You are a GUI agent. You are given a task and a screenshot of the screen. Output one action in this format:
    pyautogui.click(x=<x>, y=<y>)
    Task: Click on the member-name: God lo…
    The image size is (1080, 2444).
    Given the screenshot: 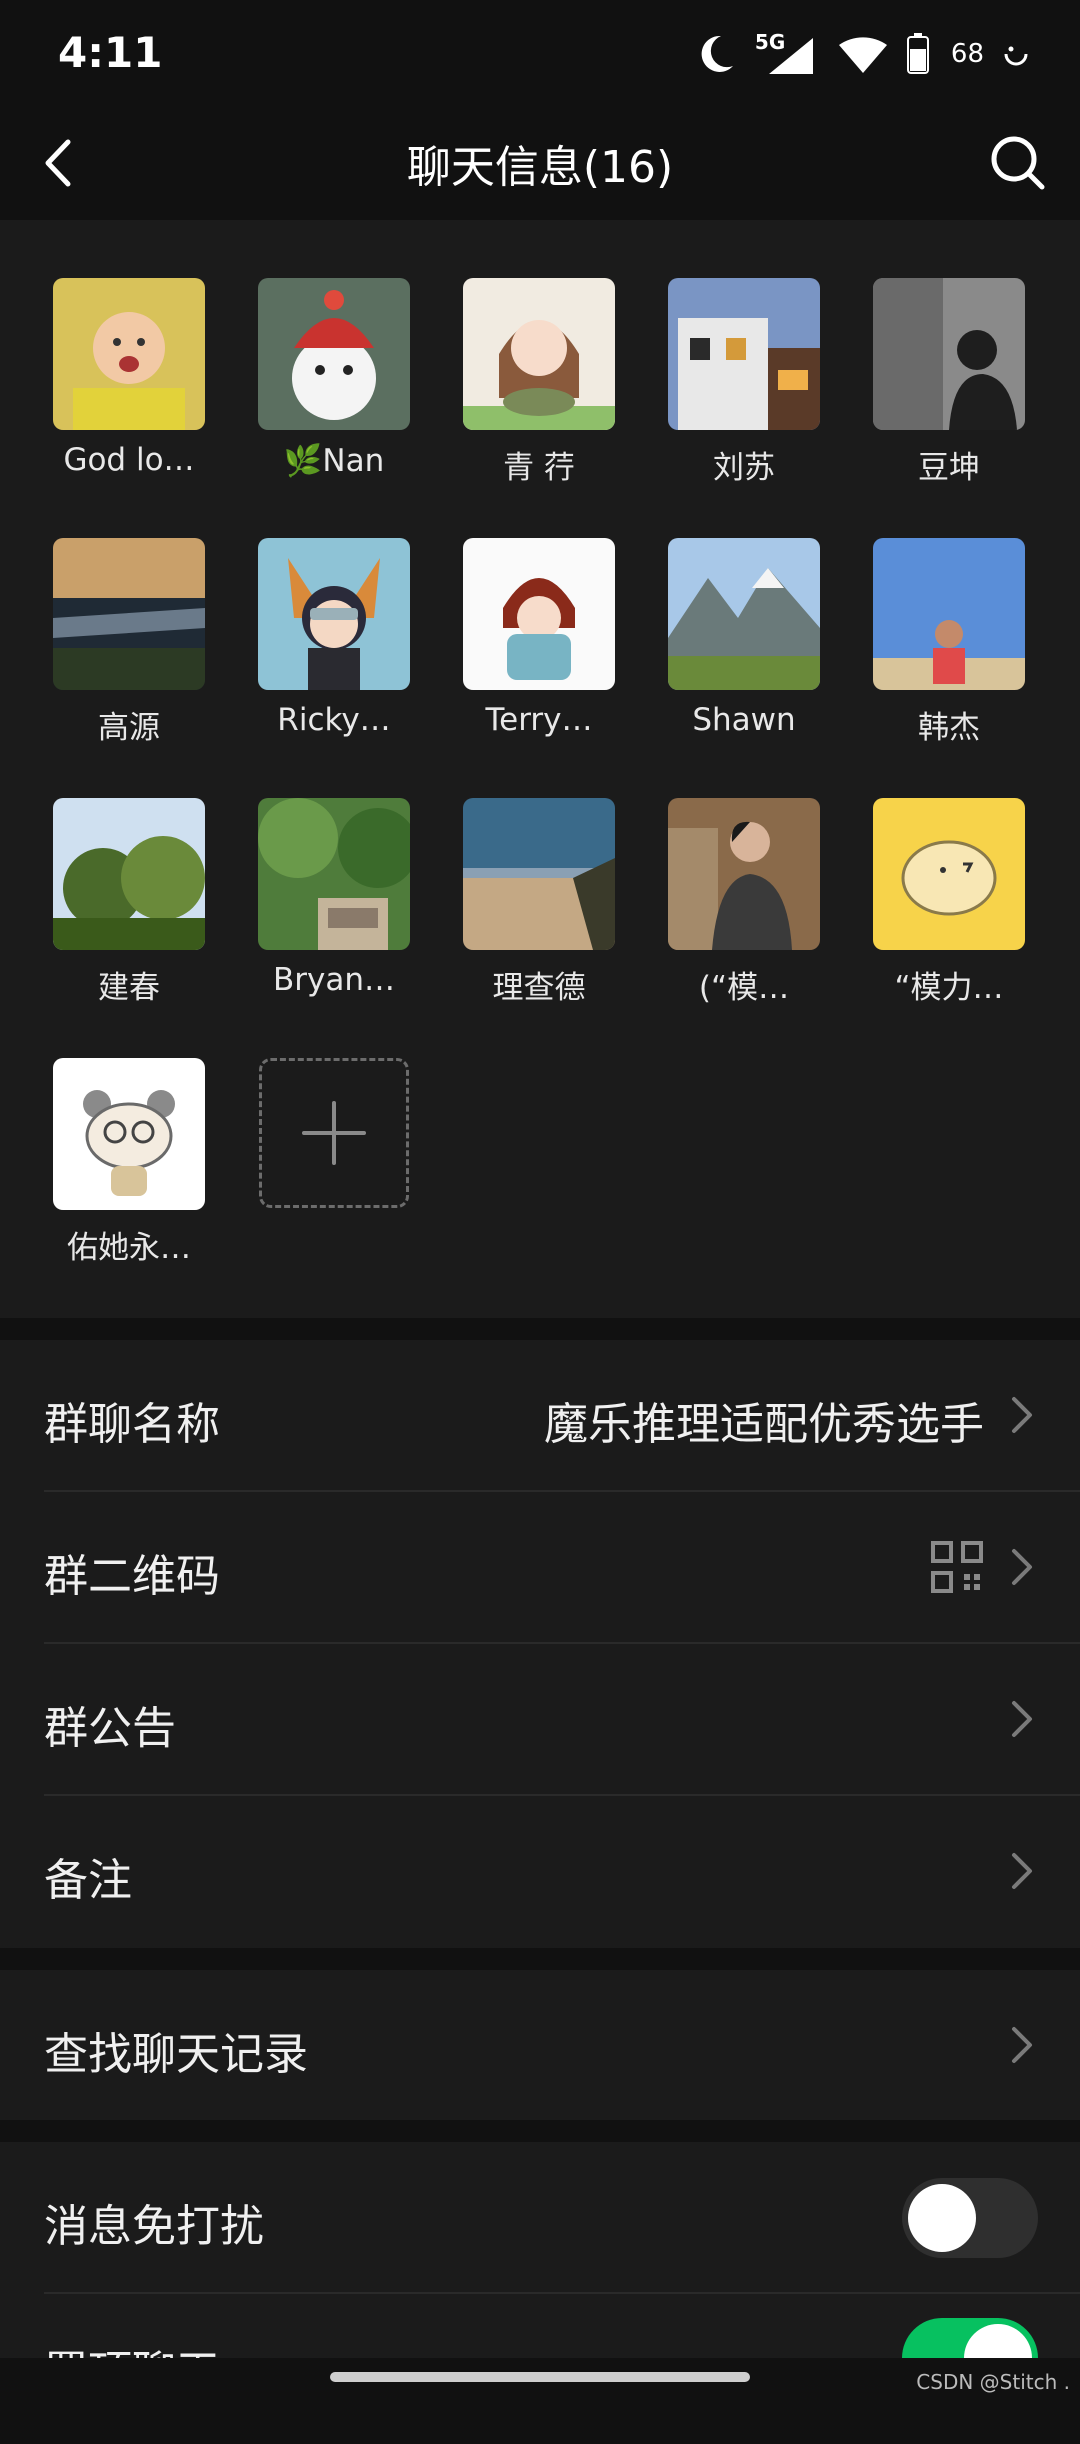 What is the action you would take?
    pyautogui.click(x=129, y=460)
    